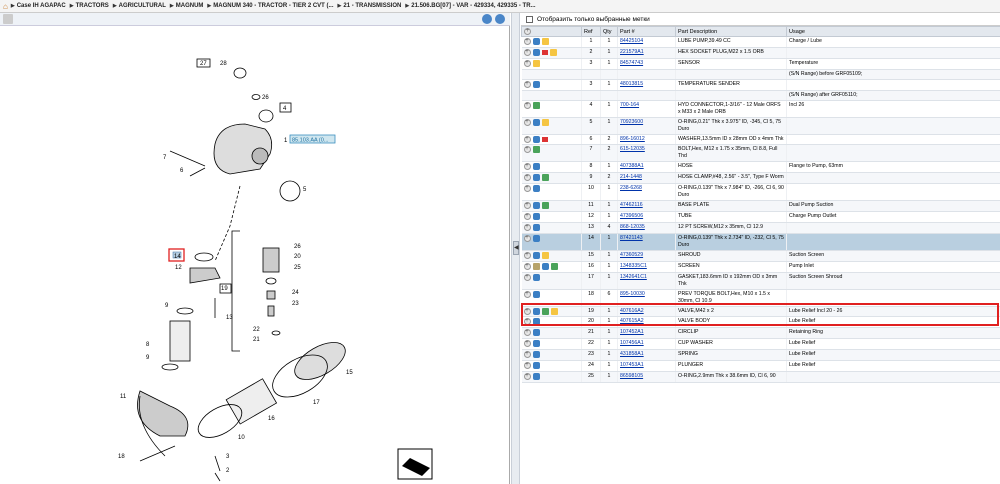 The width and height of the screenshot is (1000, 484). What do you see at coordinates (536, 266) in the screenshot?
I see `box-icon` at bounding box center [536, 266].